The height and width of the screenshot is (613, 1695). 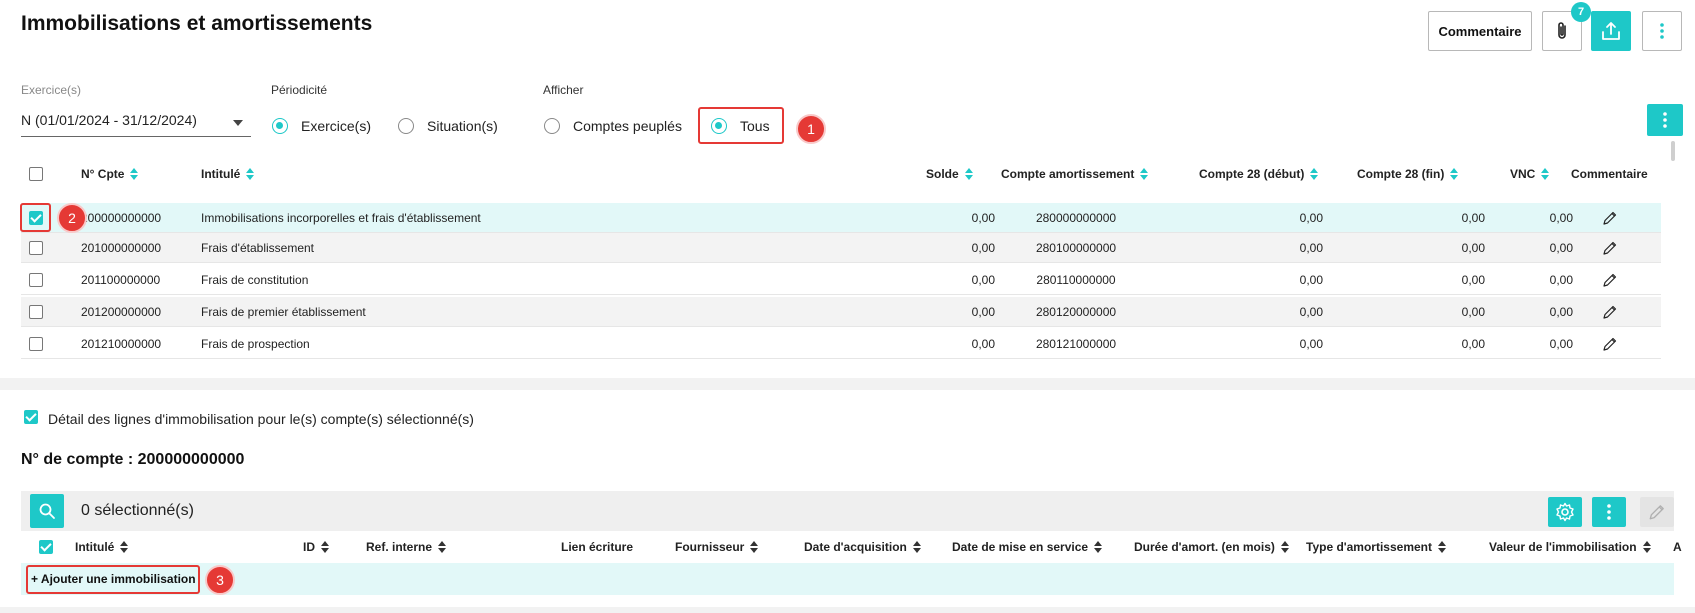 I want to click on column-header-solde: Solde, so click(x=949, y=174).